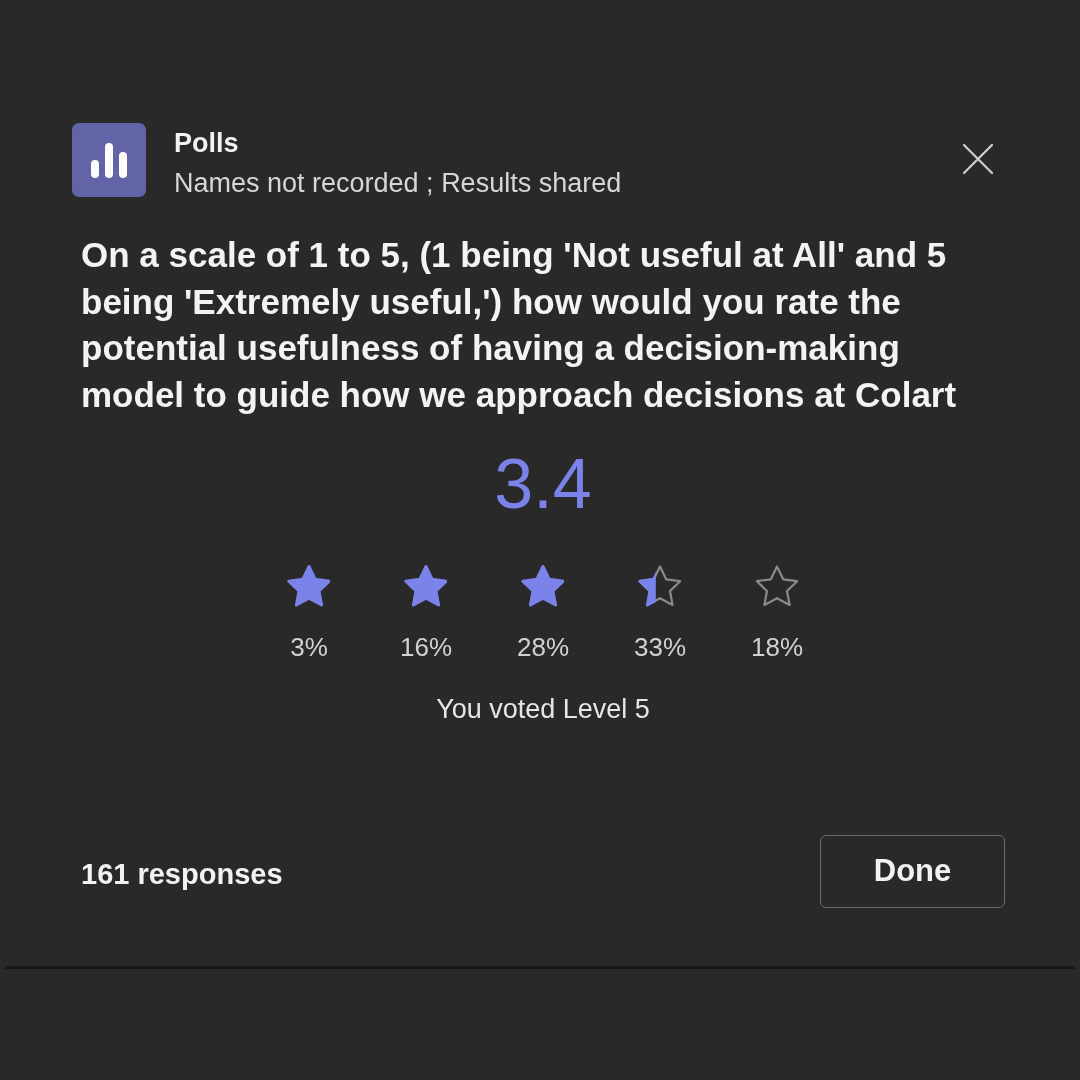  What do you see at coordinates (519, 325) in the screenshot?
I see `poll-question: On a scale of 1 to 5, (1 being 'Not useful at All' and 5 being 'Extremely useful,') how would you rate the potential usefulness of having a decision-making model to guide how we approach decisions at Colart` at bounding box center [519, 325].